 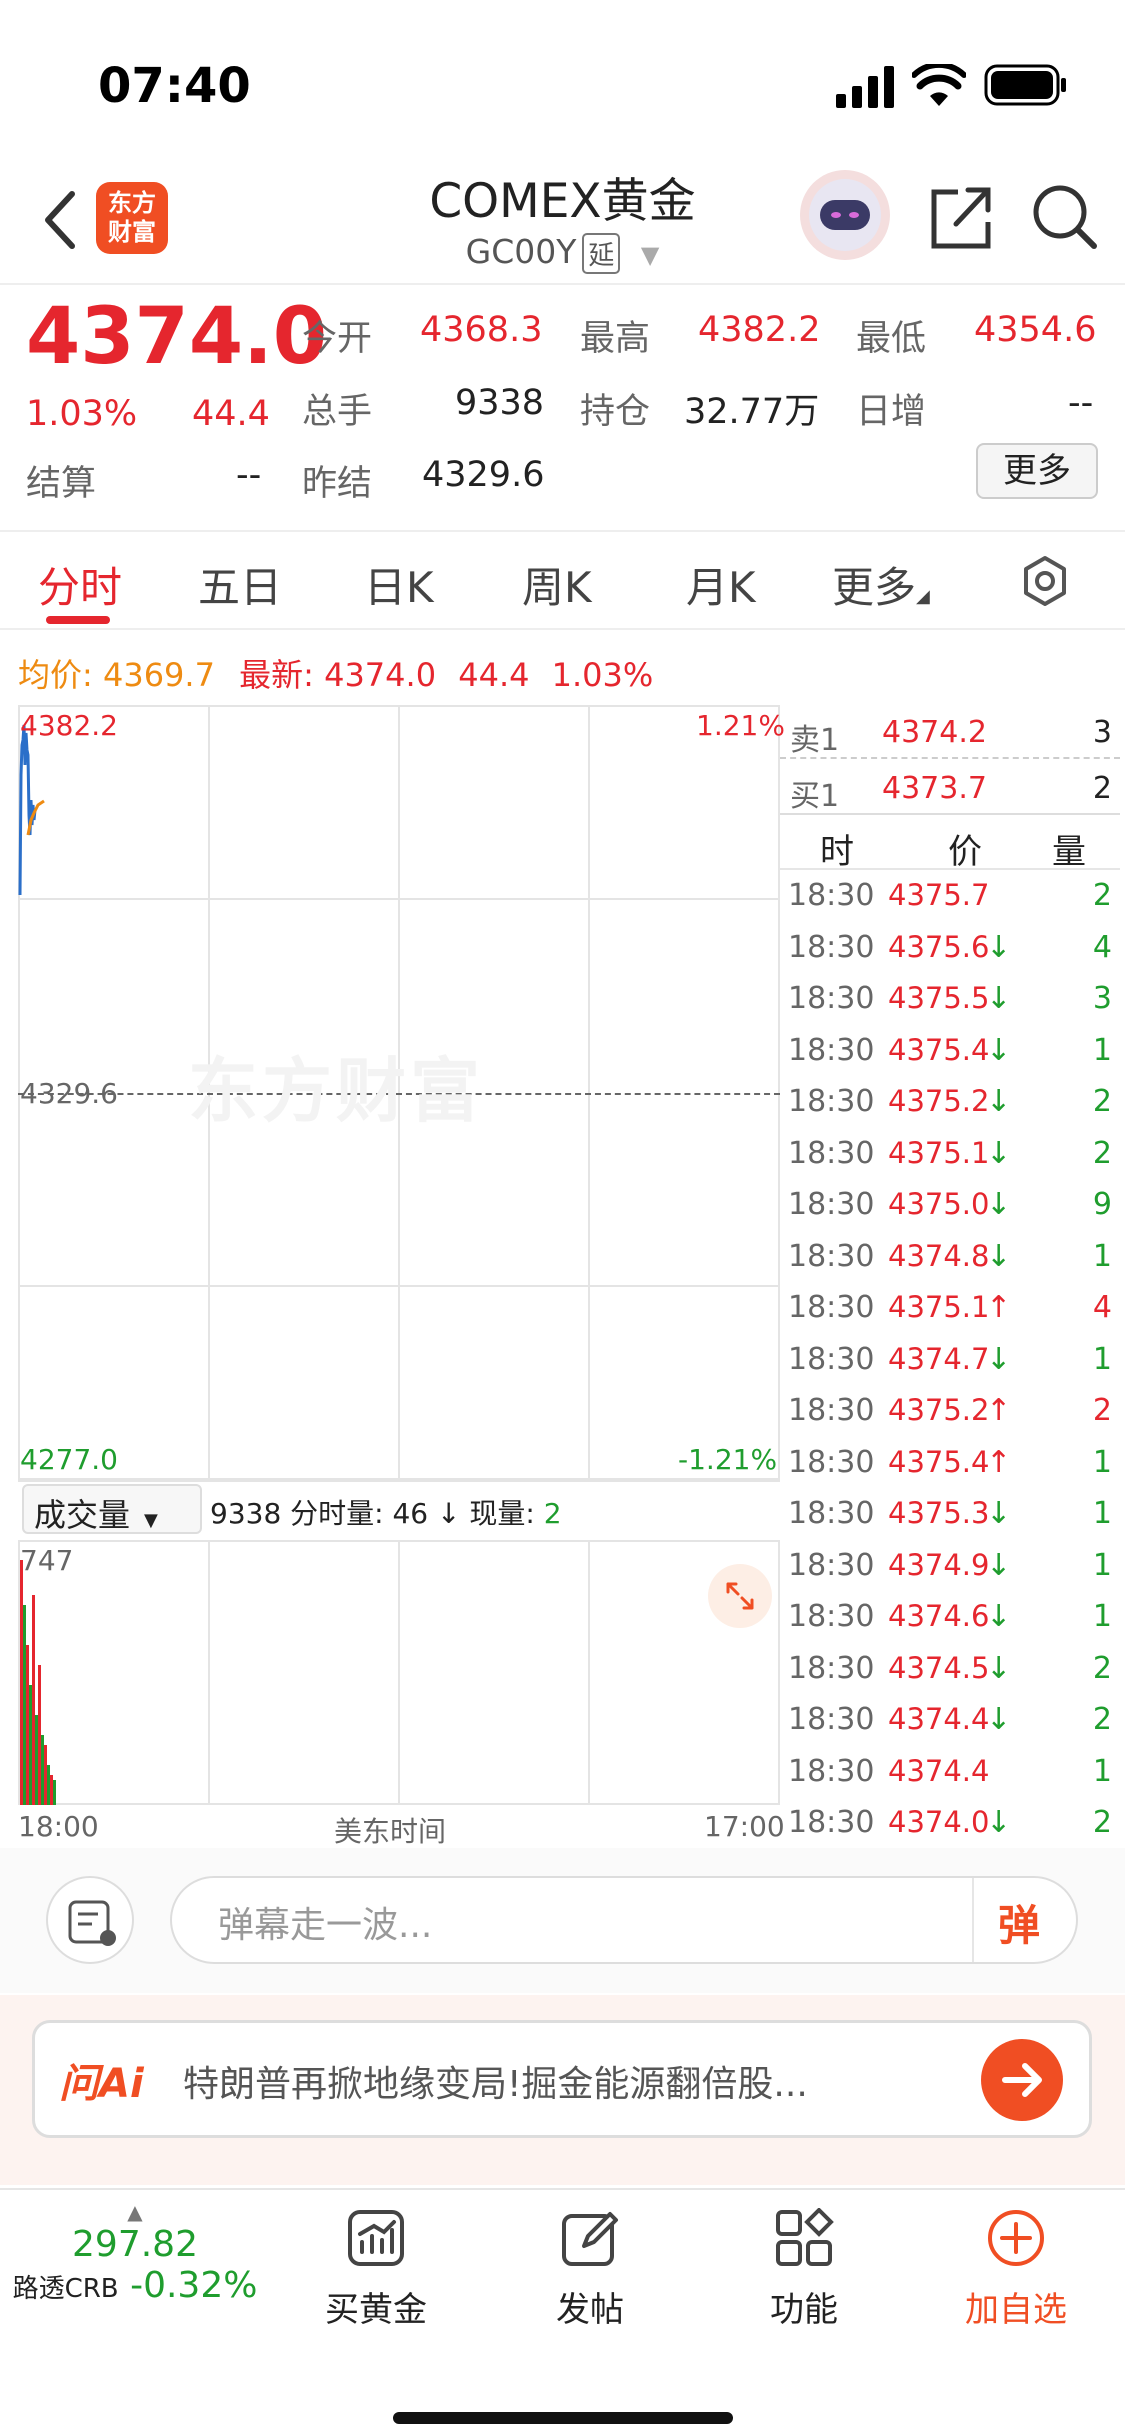 I want to click on tab-daily-k: 日K, so click(x=399, y=584).